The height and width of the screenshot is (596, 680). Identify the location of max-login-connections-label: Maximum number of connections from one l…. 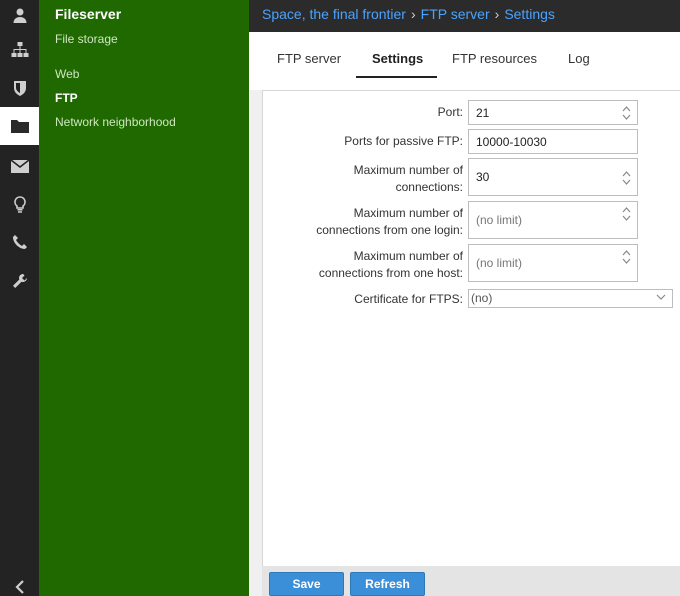
(389, 222).